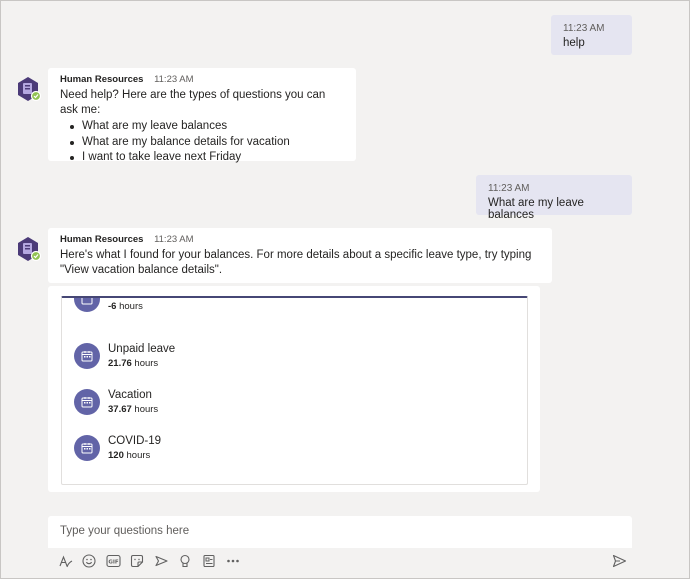 Image resolution: width=690 pixels, height=579 pixels. Describe the element at coordinates (137, 561) in the screenshot. I see `sticker-icon` at that location.